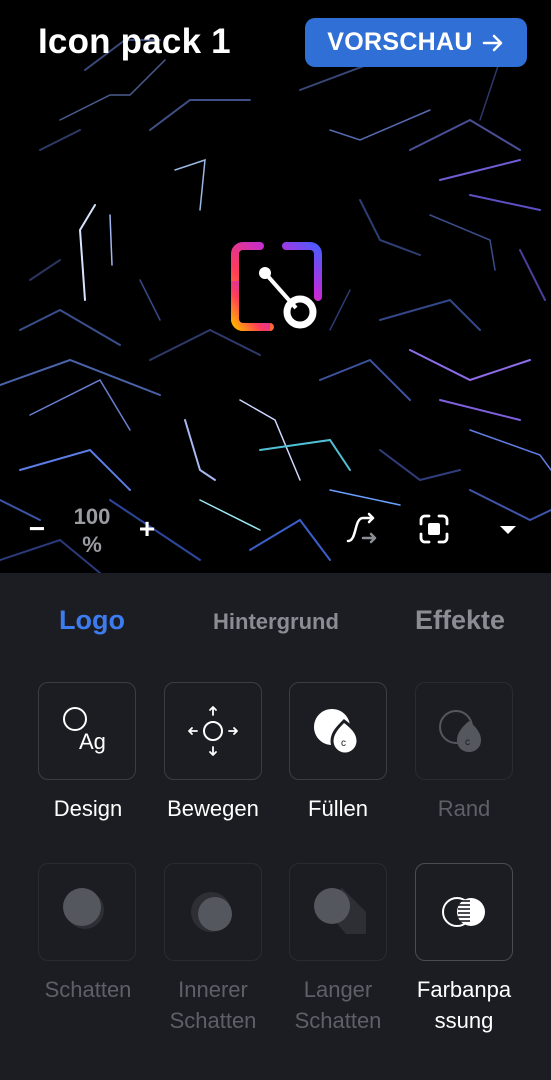 This screenshot has height=1080, width=551. I want to click on logo-icon, so click(276, 287).